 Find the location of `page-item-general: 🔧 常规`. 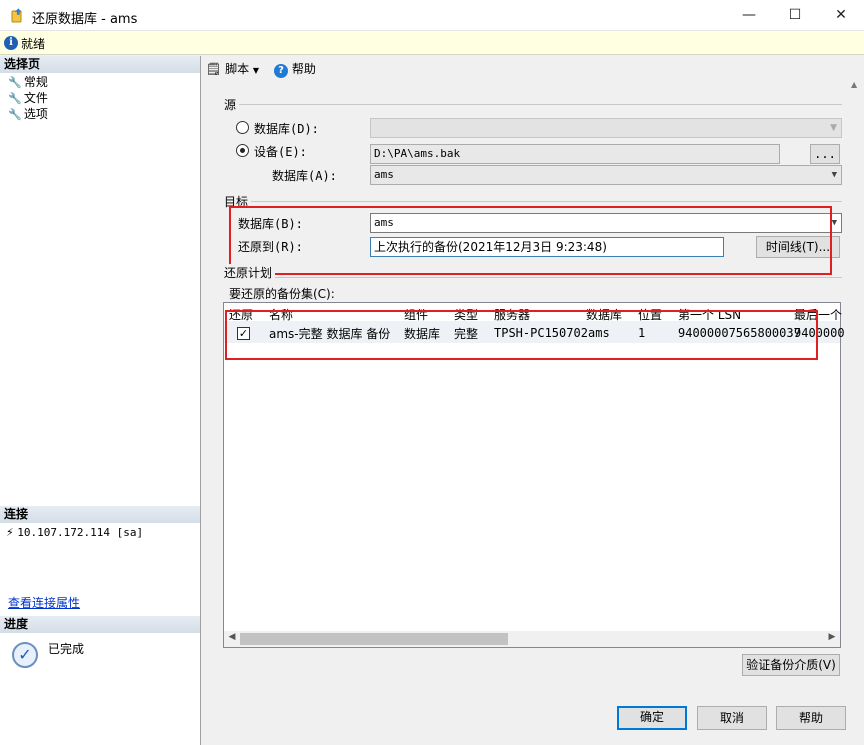

page-item-general: 🔧 常规 is located at coordinates (28, 82).